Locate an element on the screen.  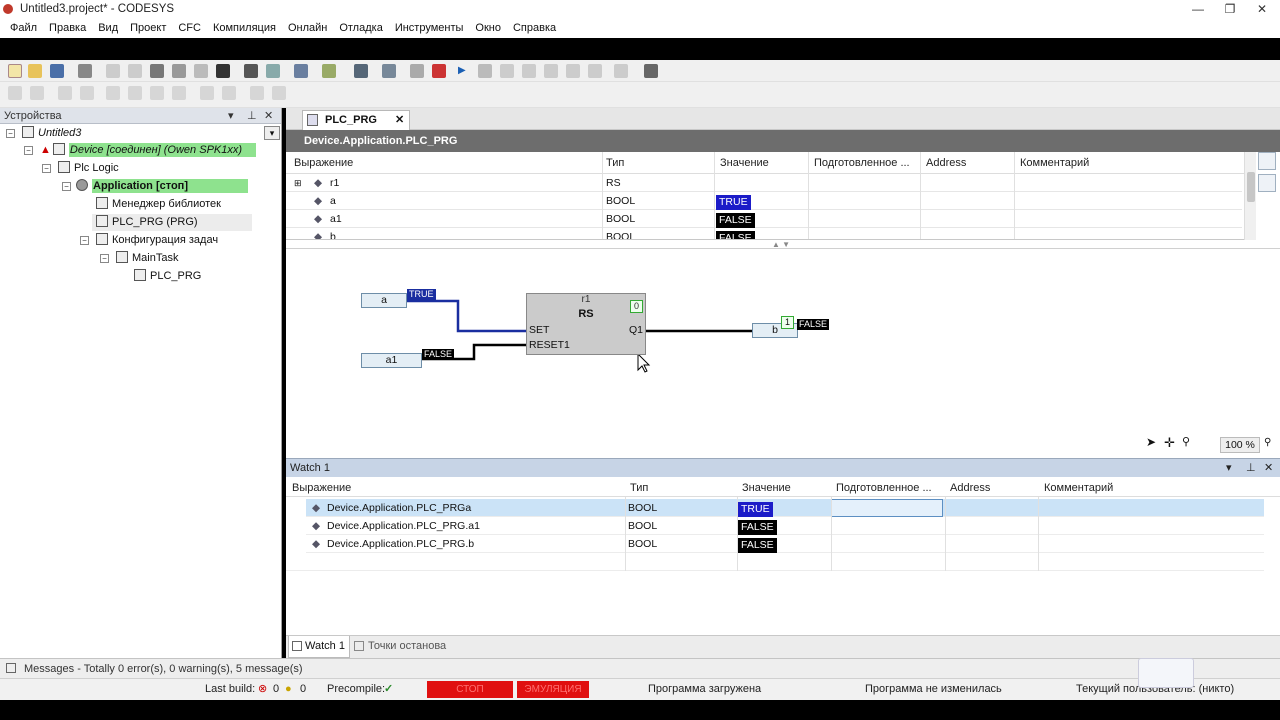
warning-count: 0 is located at coordinates (303, 689).